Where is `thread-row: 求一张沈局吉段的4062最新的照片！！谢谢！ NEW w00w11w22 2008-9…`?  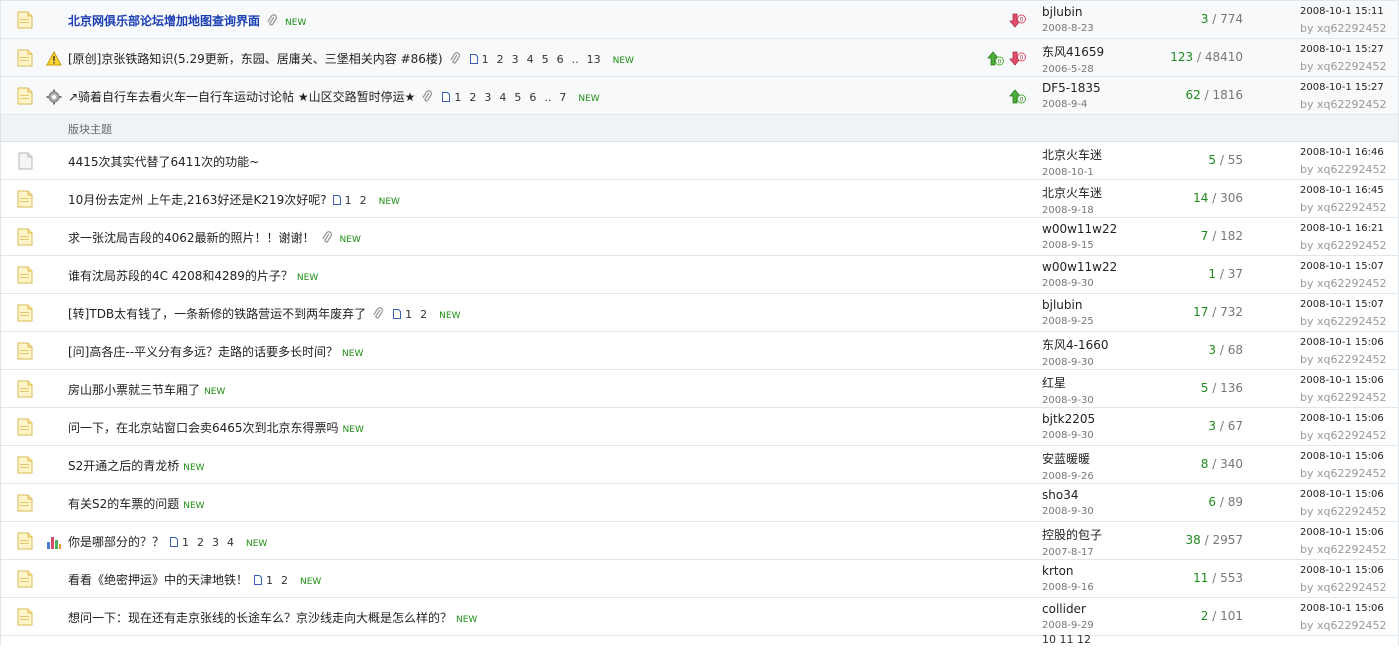
thread-row: 求一张沈局吉段的4062最新的照片！！谢谢！ NEW w00w11w22 2008-9… is located at coordinates (699, 237).